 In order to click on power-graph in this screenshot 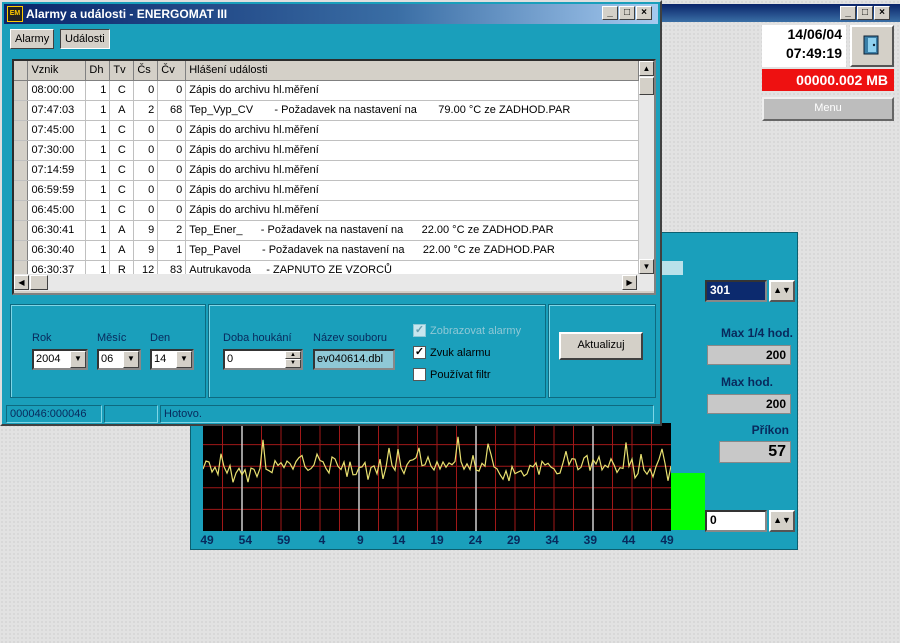, I will do `click(437, 477)`.